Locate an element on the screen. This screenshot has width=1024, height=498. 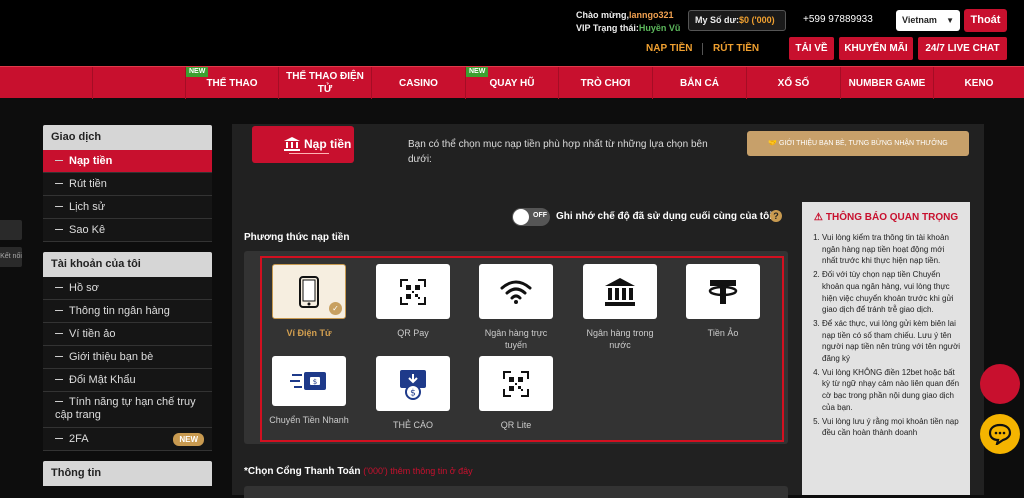
method-crypto: Tiền Ảo is located at coordinates (723, 301).